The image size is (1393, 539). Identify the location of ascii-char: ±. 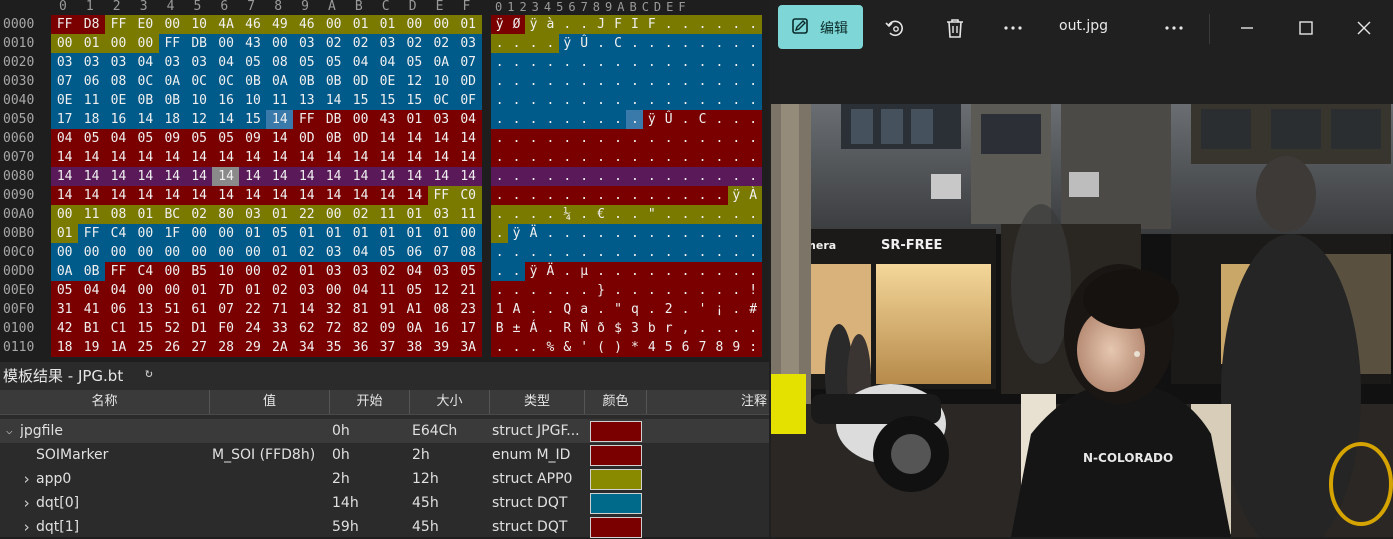
(516, 328).